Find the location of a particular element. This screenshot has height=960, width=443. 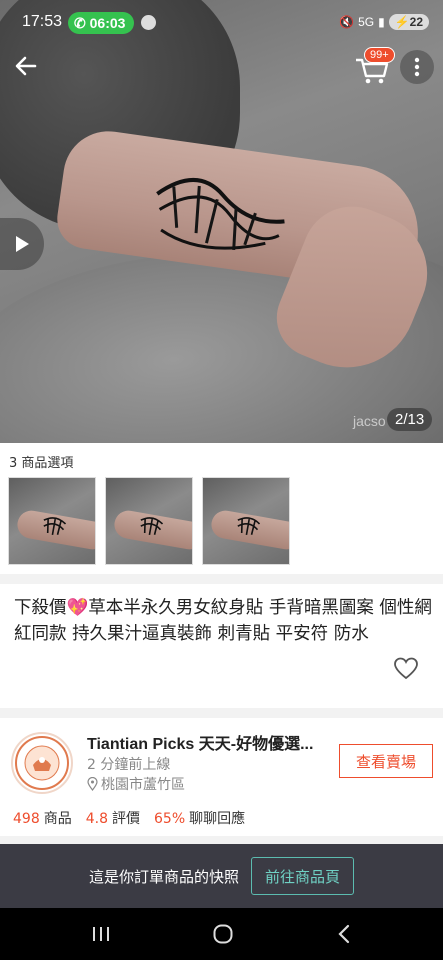

variant-section: 3 商品選項 is located at coordinates (221, 508).